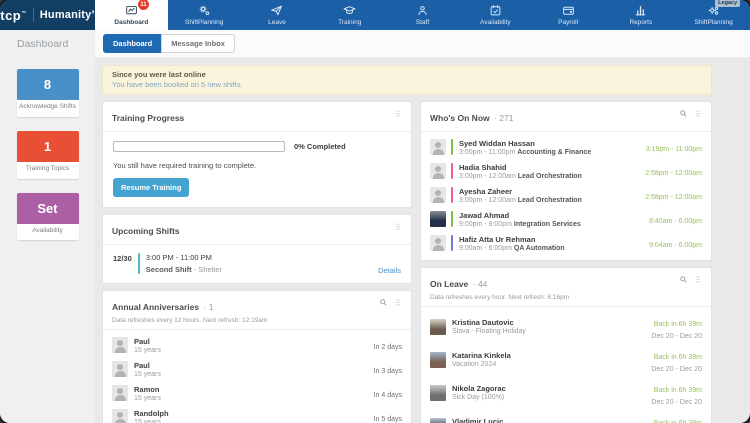 This screenshot has width=750, height=423. Describe the element at coordinates (122, 258) in the screenshot. I see `shift-date: 12/30` at that location.